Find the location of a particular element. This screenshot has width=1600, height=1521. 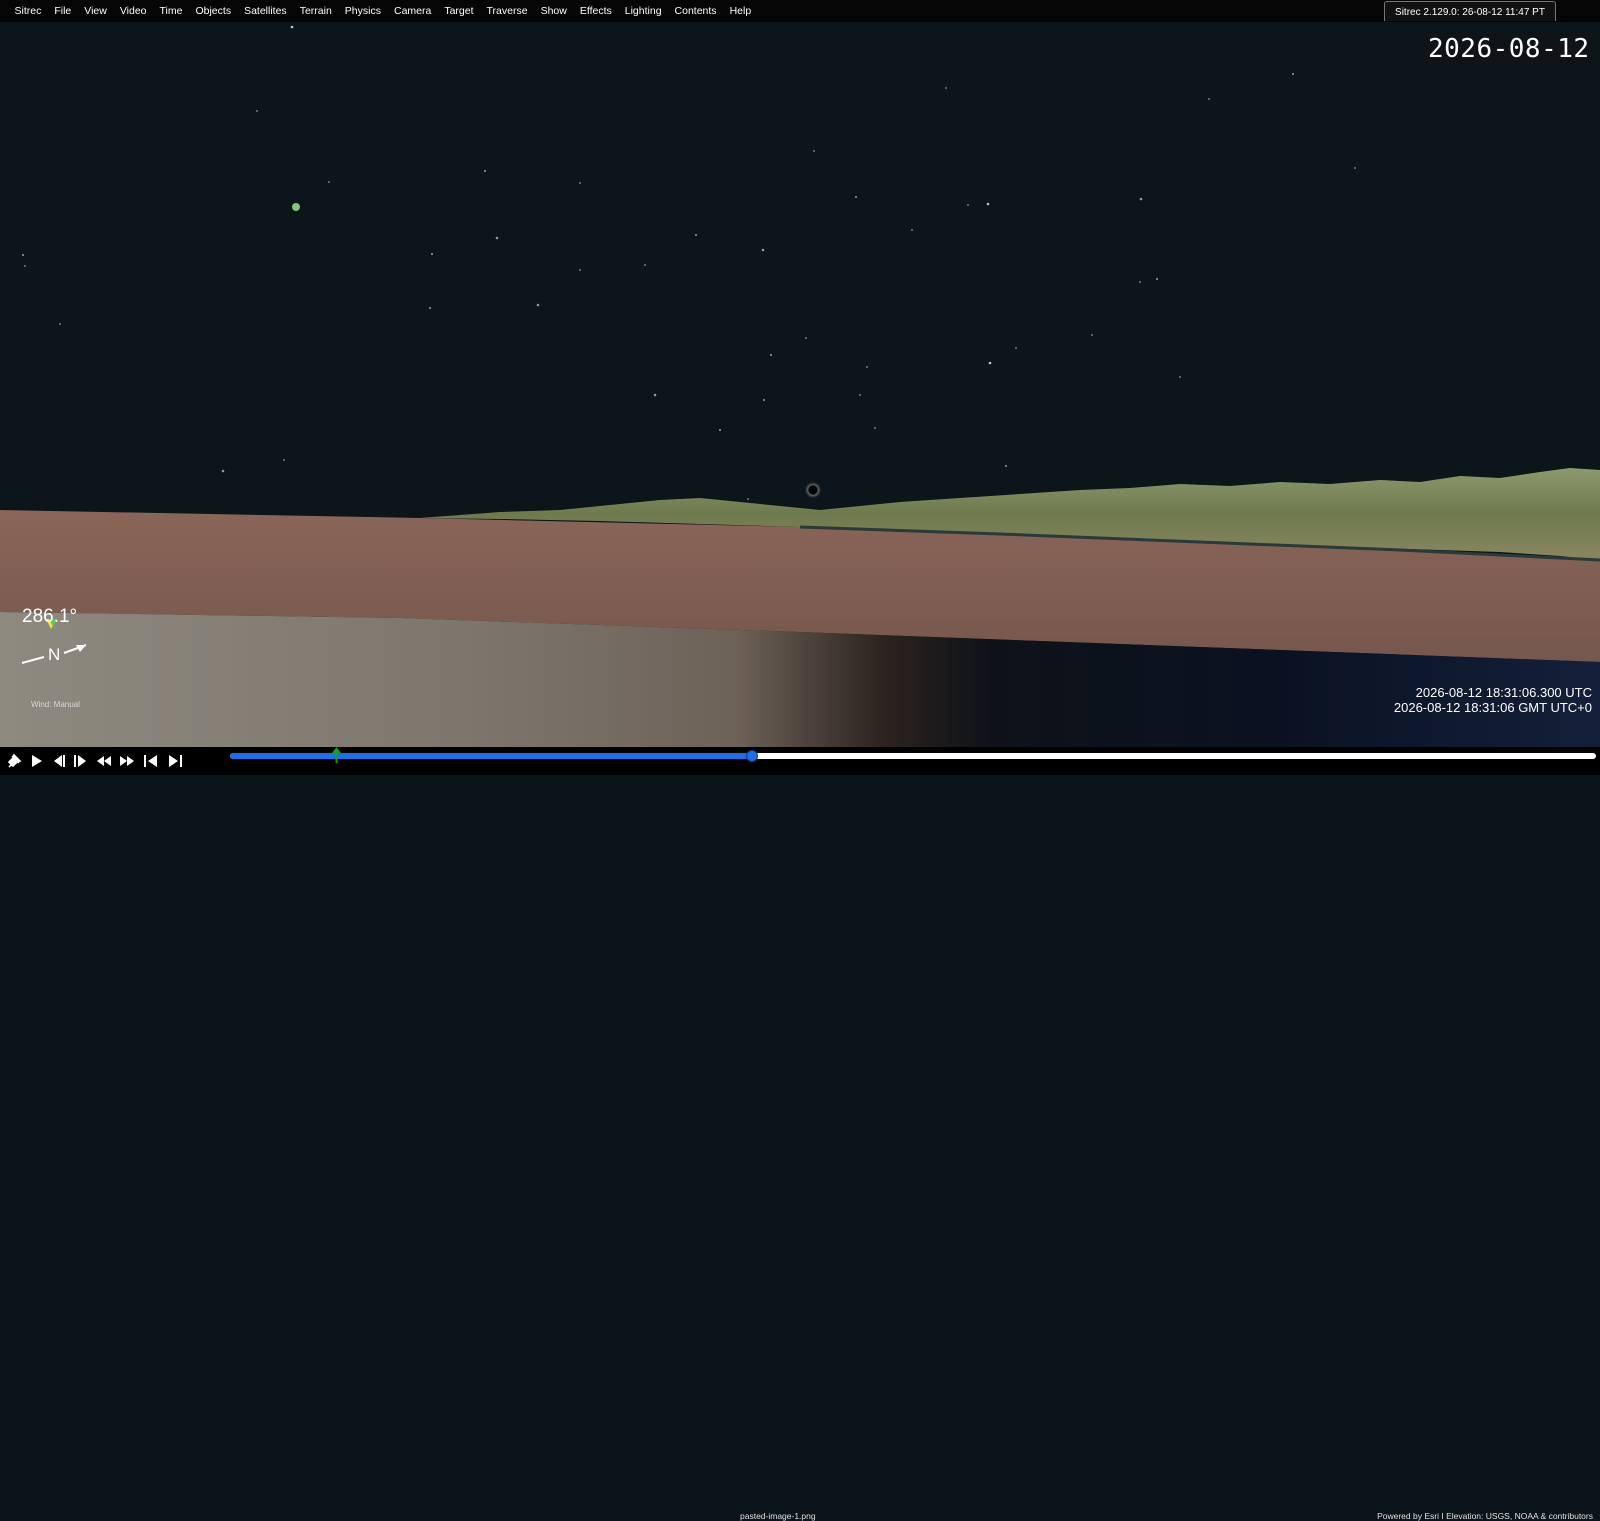

menu-lighting: Lighting is located at coordinates (643, 11).